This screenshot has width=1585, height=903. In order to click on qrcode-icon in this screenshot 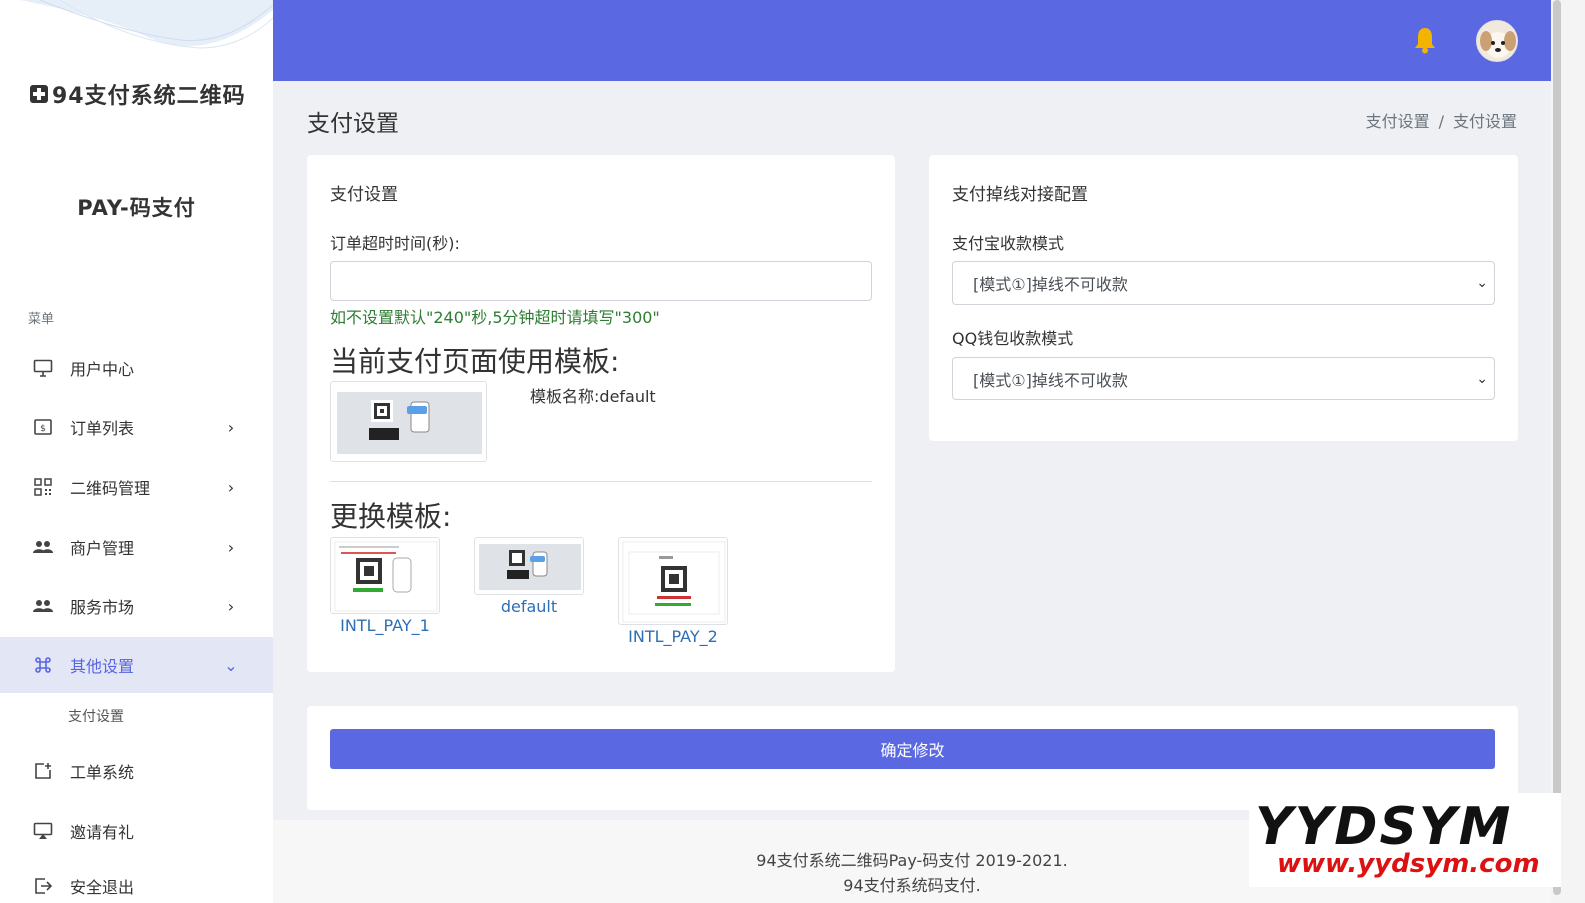, I will do `click(43, 487)`.